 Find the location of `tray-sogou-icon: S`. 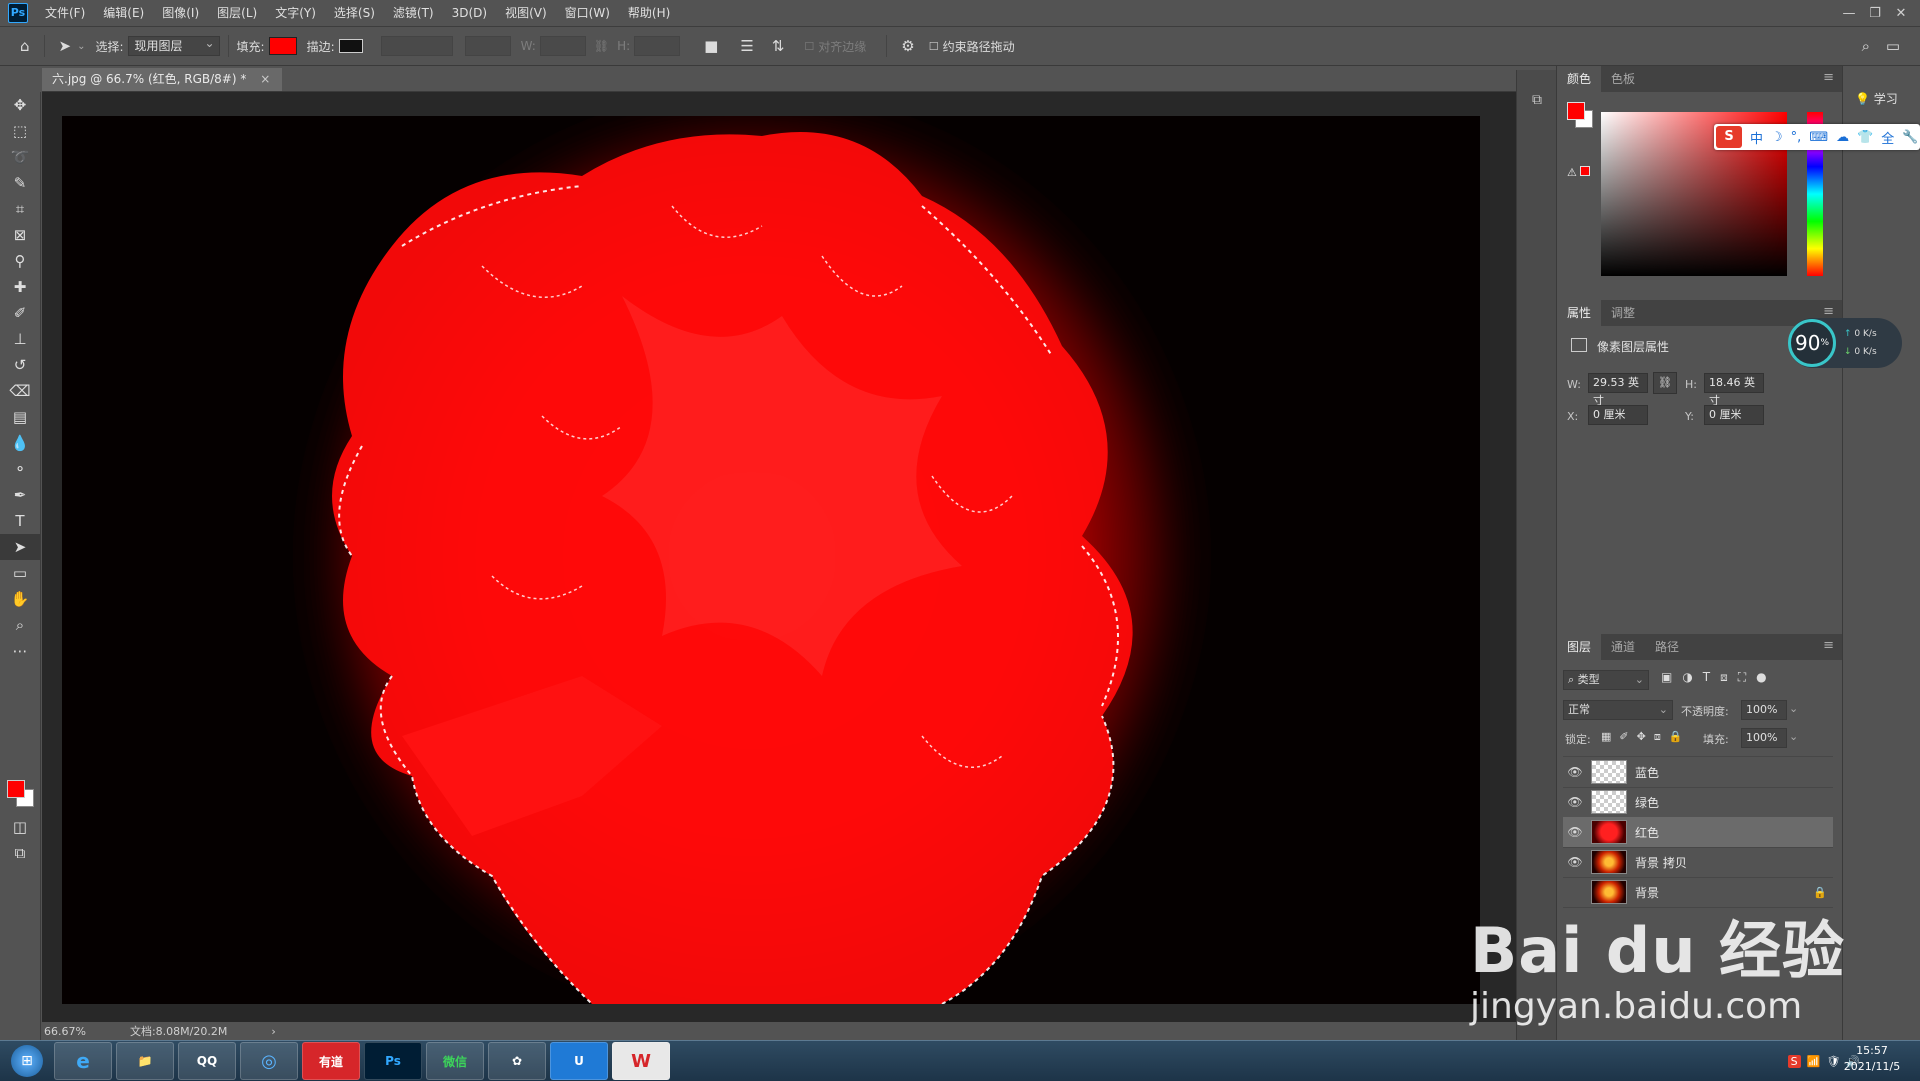

tray-sogou-icon: S is located at coordinates (1794, 1061).